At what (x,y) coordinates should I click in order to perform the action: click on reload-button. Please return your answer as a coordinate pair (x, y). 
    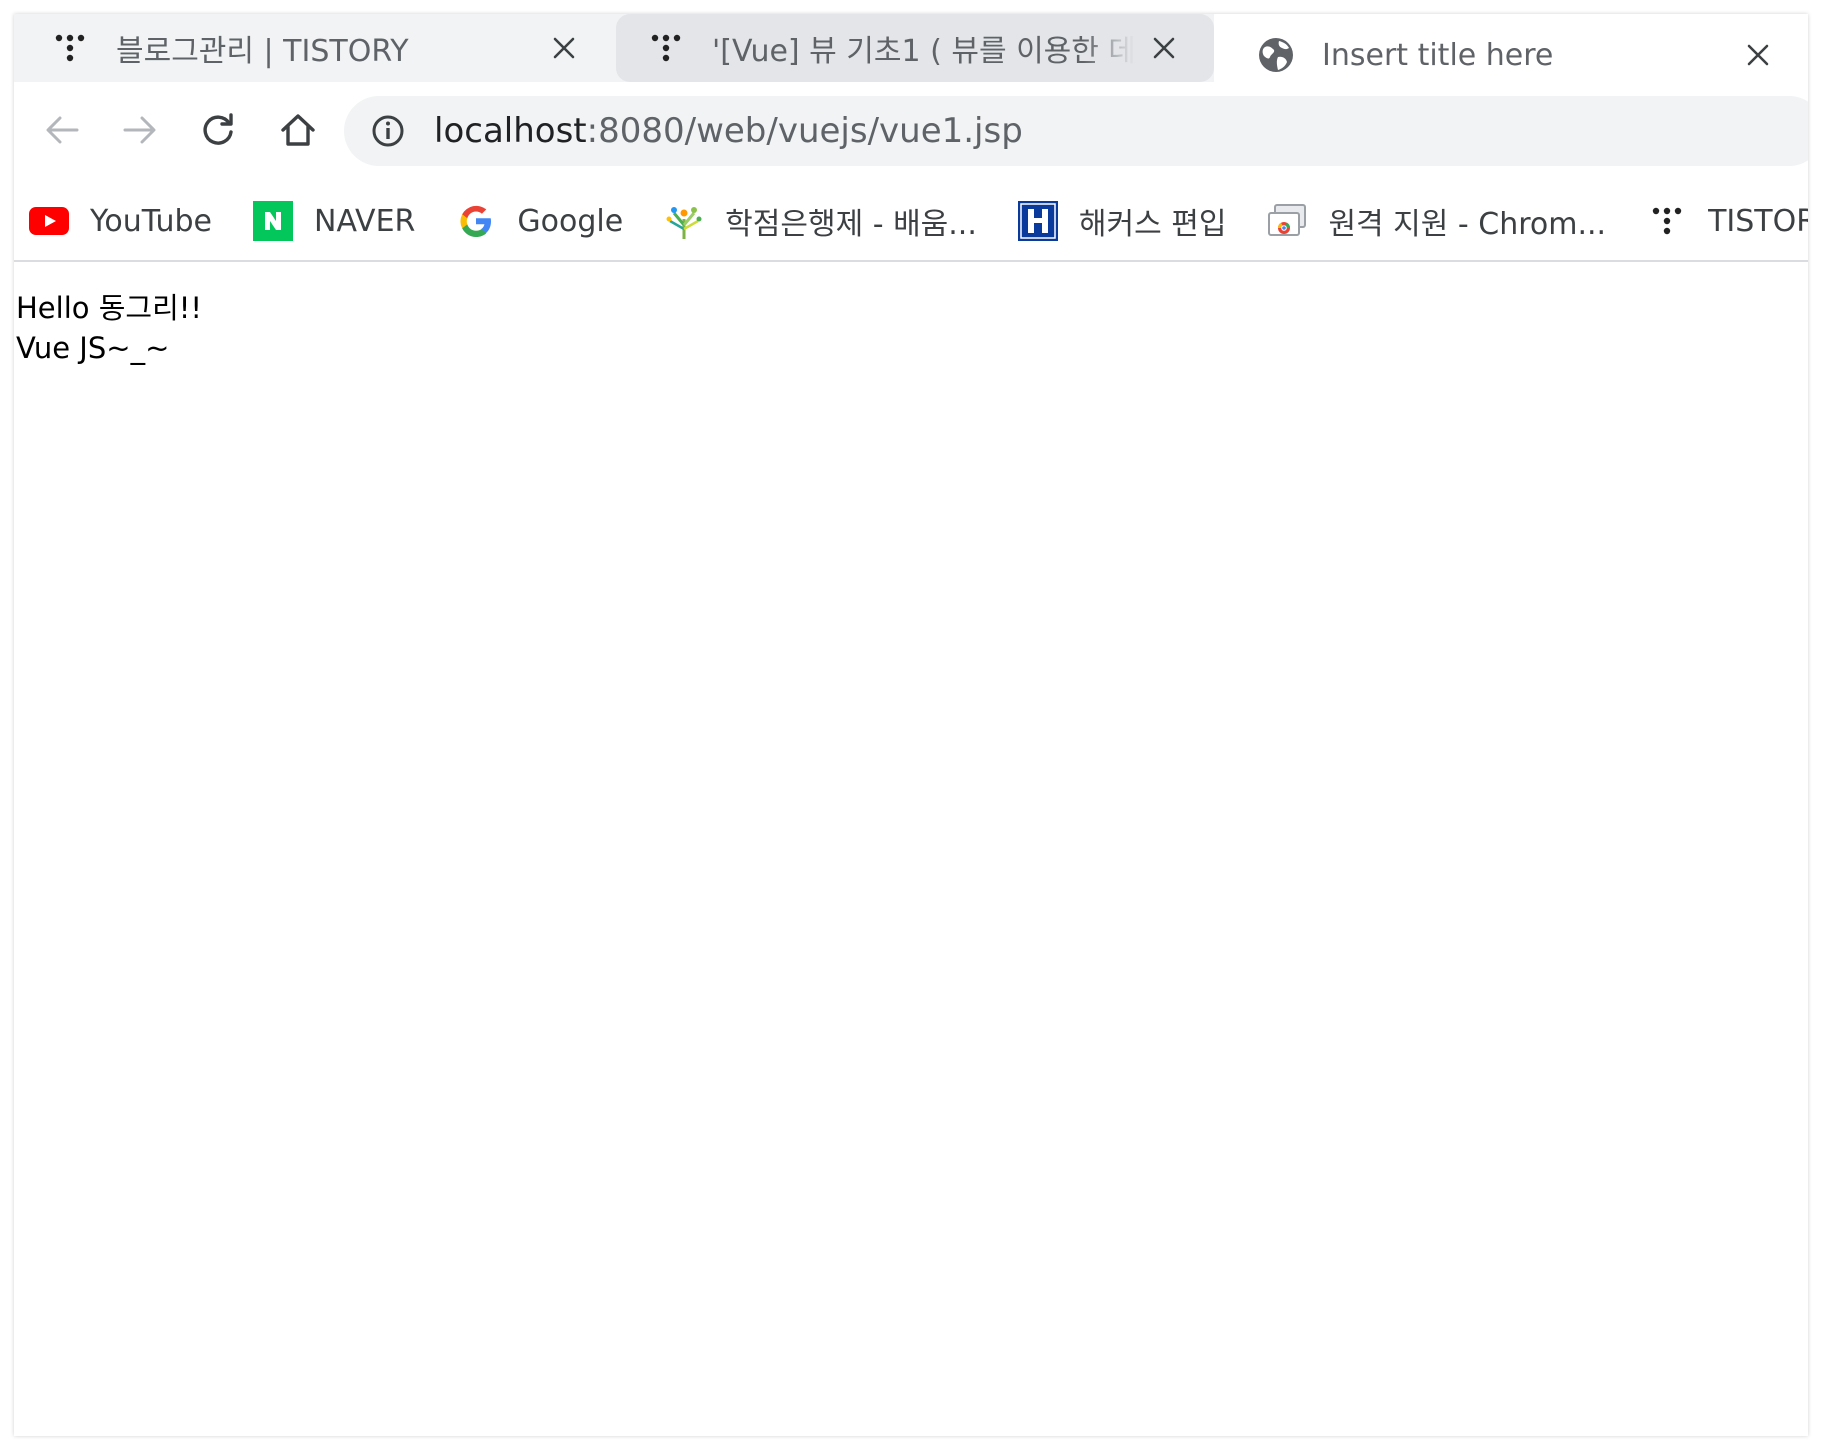
    Looking at the image, I should click on (218, 132).